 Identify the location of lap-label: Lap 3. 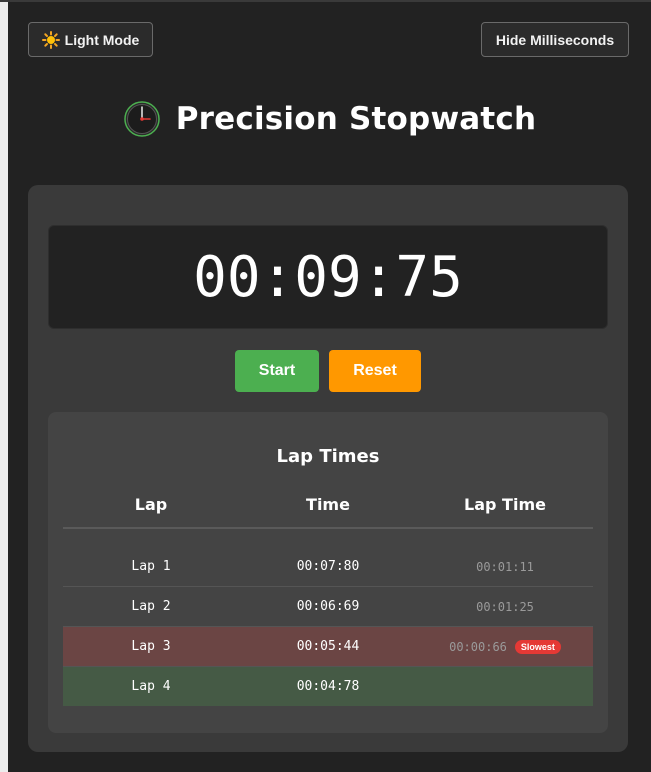
(151, 646).